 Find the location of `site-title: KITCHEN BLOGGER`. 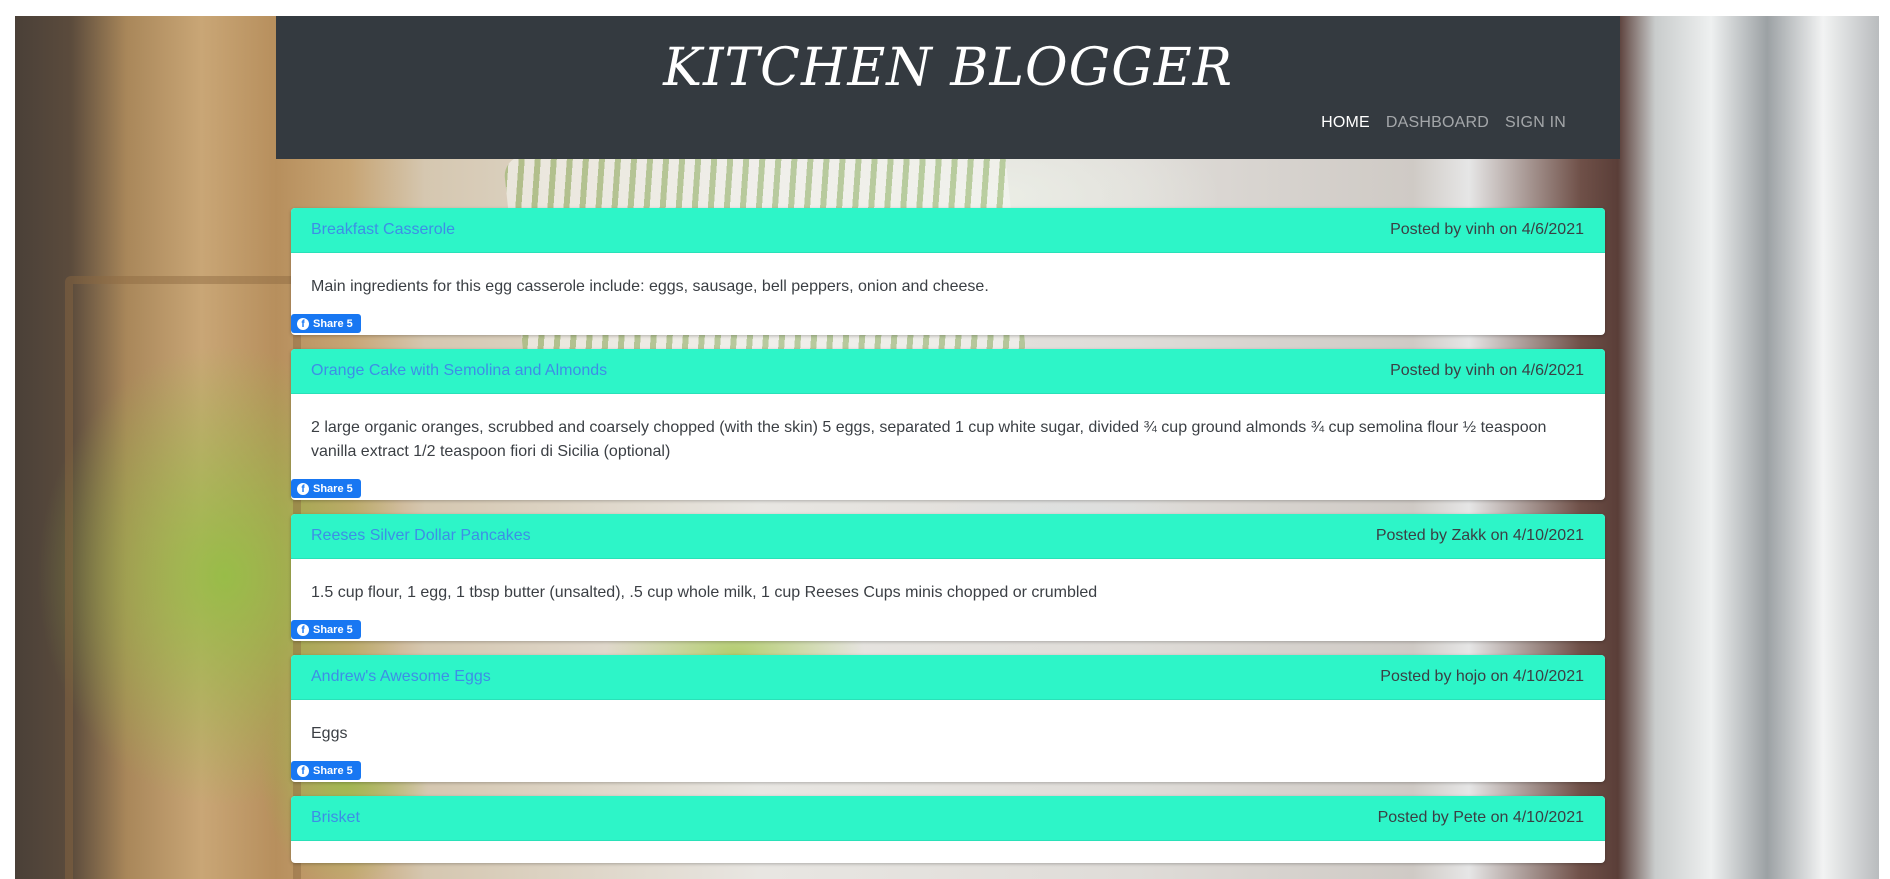

site-title: KITCHEN BLOGGER is located at coordinates (948, 68).